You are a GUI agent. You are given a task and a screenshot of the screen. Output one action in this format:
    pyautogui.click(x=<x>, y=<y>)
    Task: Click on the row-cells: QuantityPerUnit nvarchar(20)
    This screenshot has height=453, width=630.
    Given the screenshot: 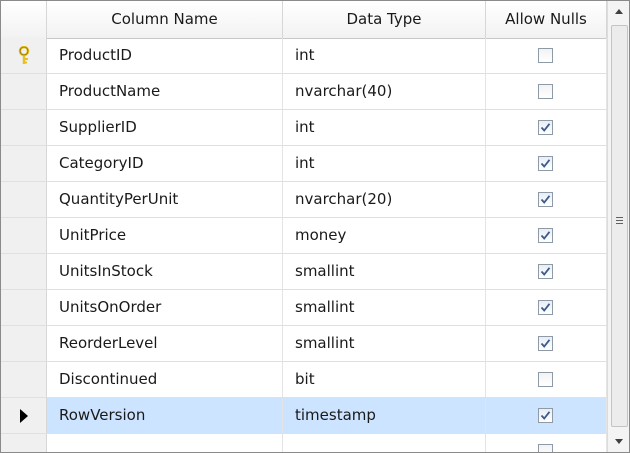 What is the action you would take?
    pyautogui.click(x=327, y=199)
    